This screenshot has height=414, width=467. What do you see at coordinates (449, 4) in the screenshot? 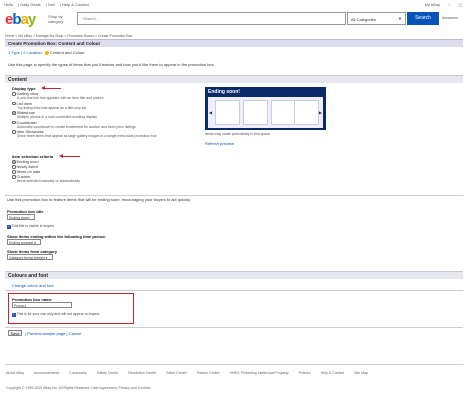
I see `notification-icon: ♢` at bounding box center [449, 4].